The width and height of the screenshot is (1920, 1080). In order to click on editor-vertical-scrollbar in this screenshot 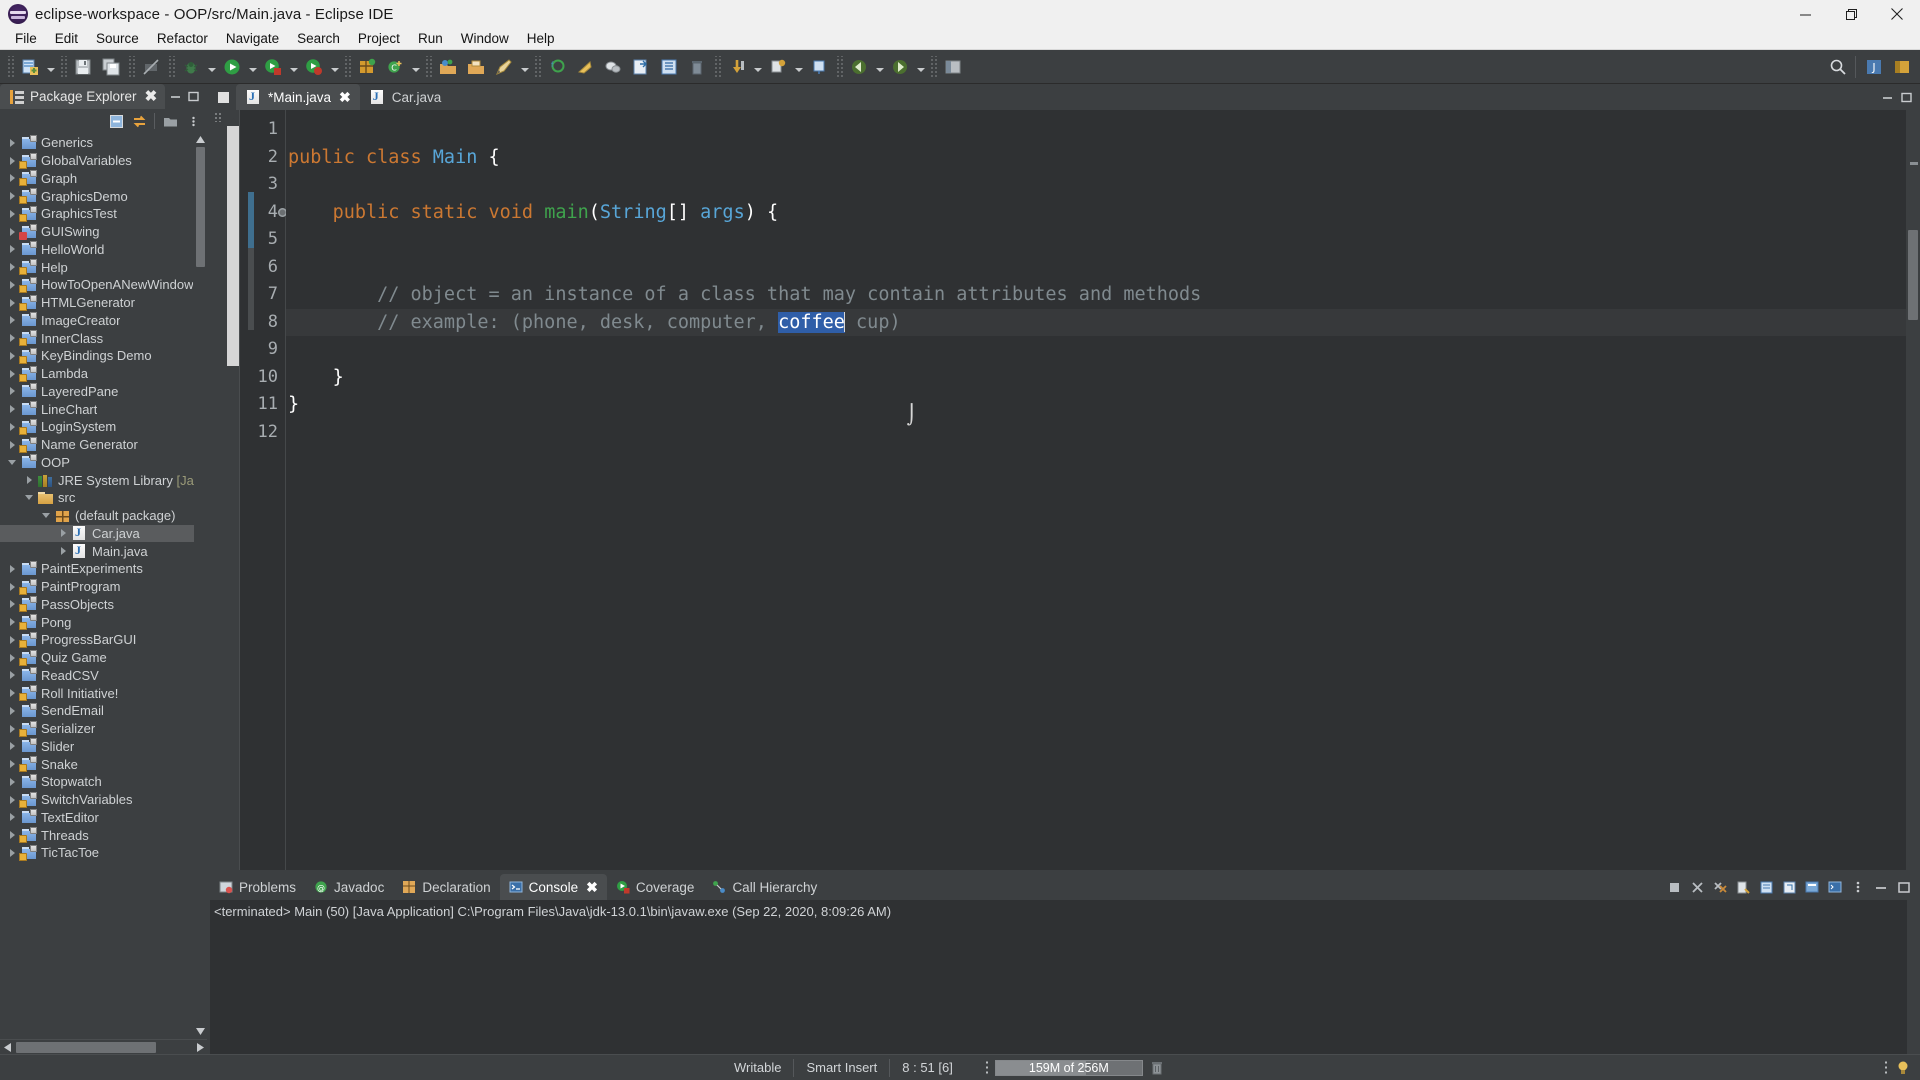, I will do `click(1913, 490)`.